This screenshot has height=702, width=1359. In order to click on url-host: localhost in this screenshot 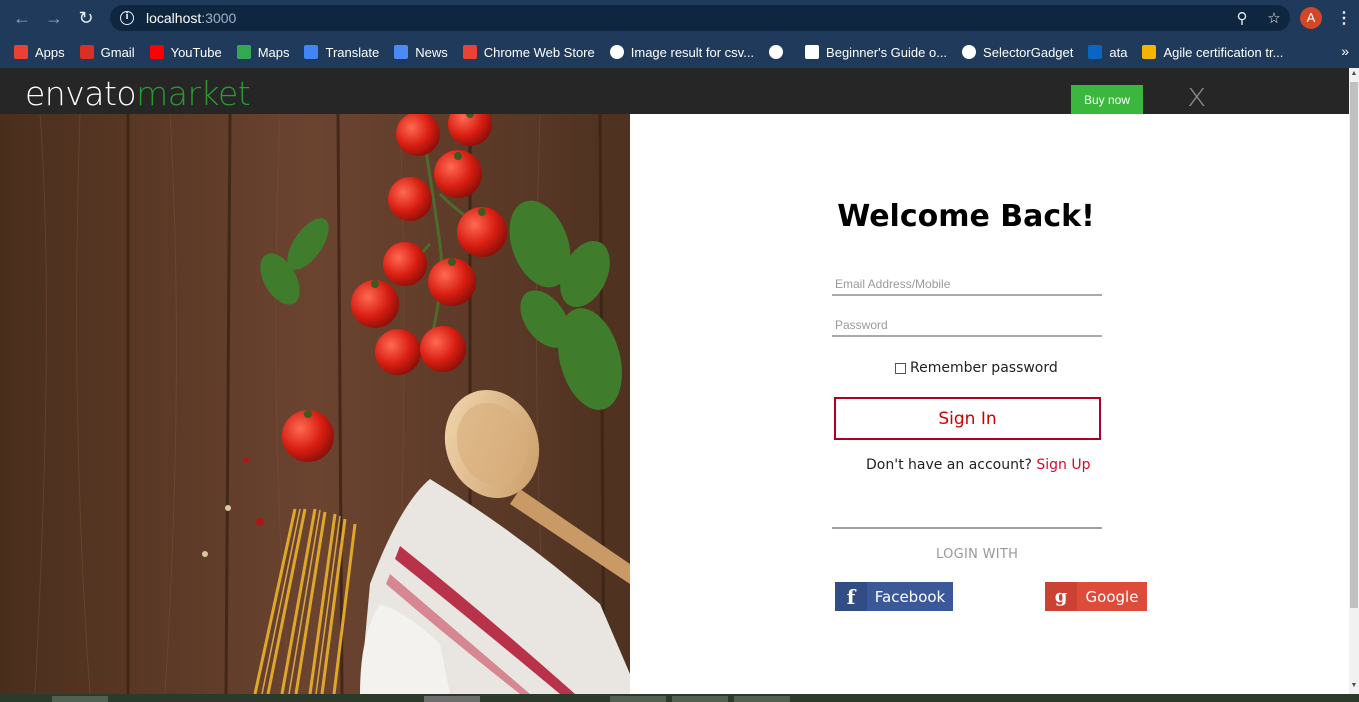, I will do `click(174, 18)`.